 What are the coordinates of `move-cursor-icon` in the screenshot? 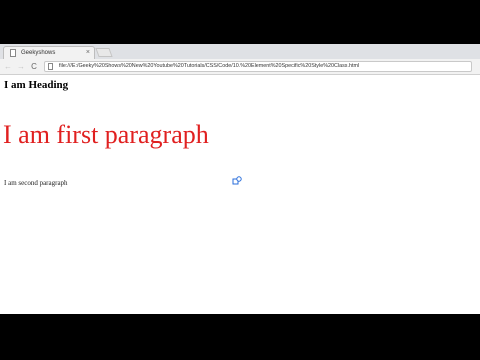 It's located at (237, 180).